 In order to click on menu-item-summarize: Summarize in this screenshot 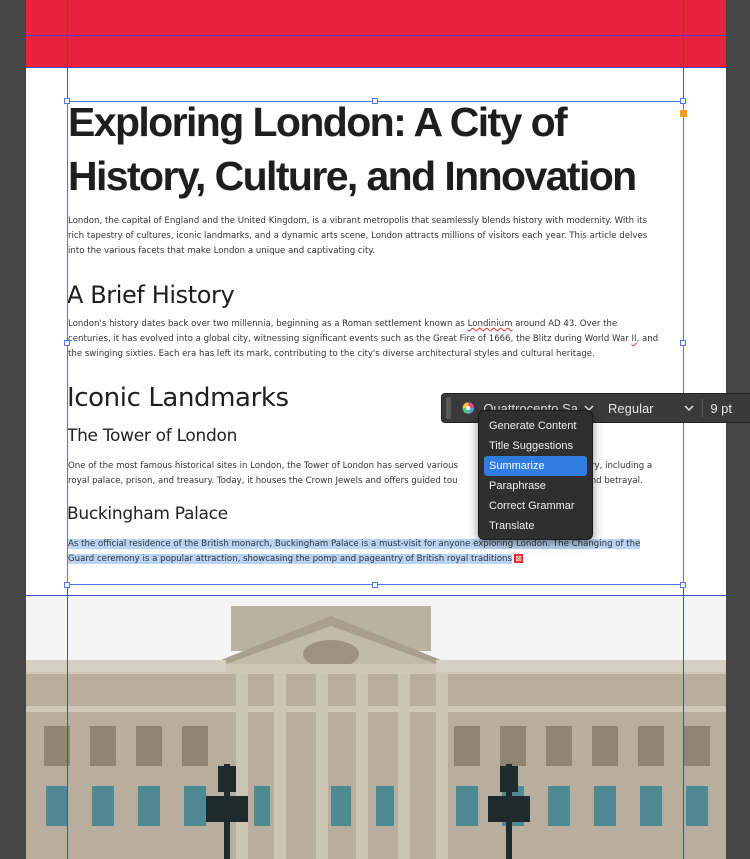, I will do `click(535, 466)`.